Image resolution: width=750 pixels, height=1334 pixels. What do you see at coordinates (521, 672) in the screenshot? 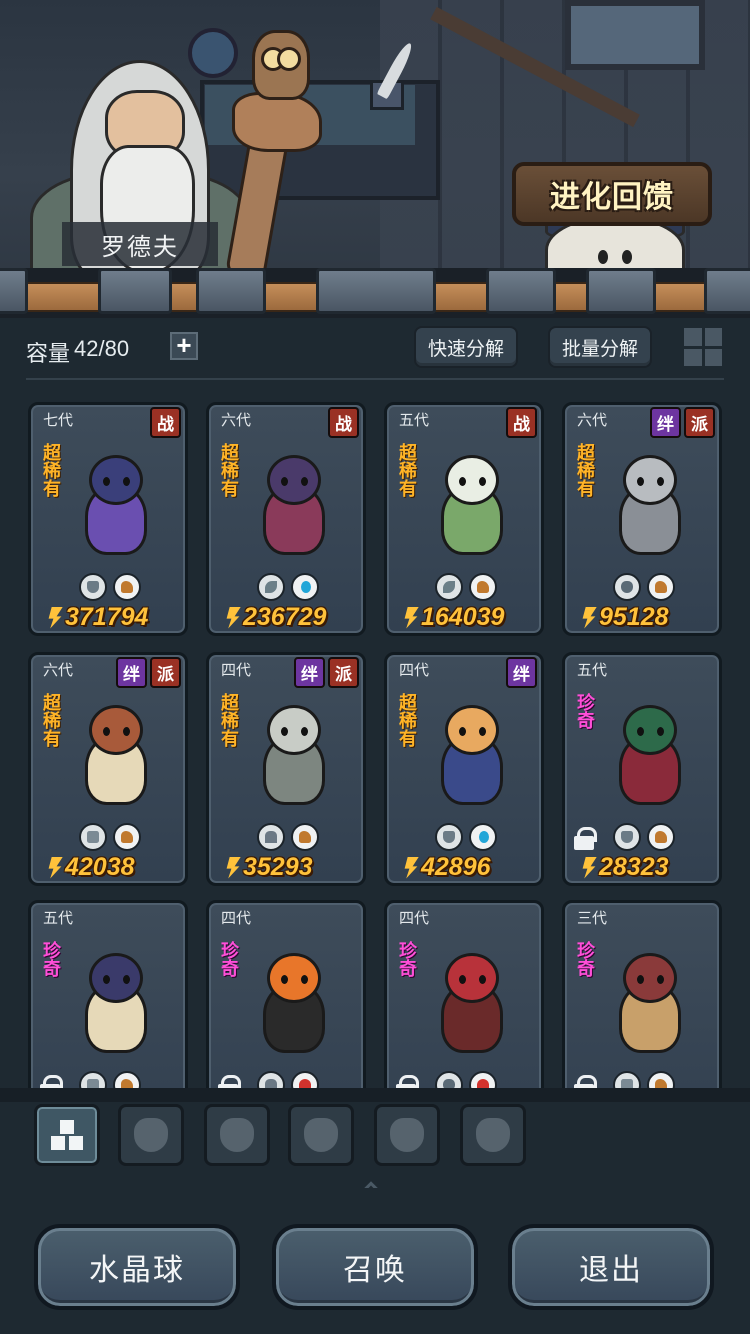
I see `card-tags: 绊` at bounding box center [521, 672].